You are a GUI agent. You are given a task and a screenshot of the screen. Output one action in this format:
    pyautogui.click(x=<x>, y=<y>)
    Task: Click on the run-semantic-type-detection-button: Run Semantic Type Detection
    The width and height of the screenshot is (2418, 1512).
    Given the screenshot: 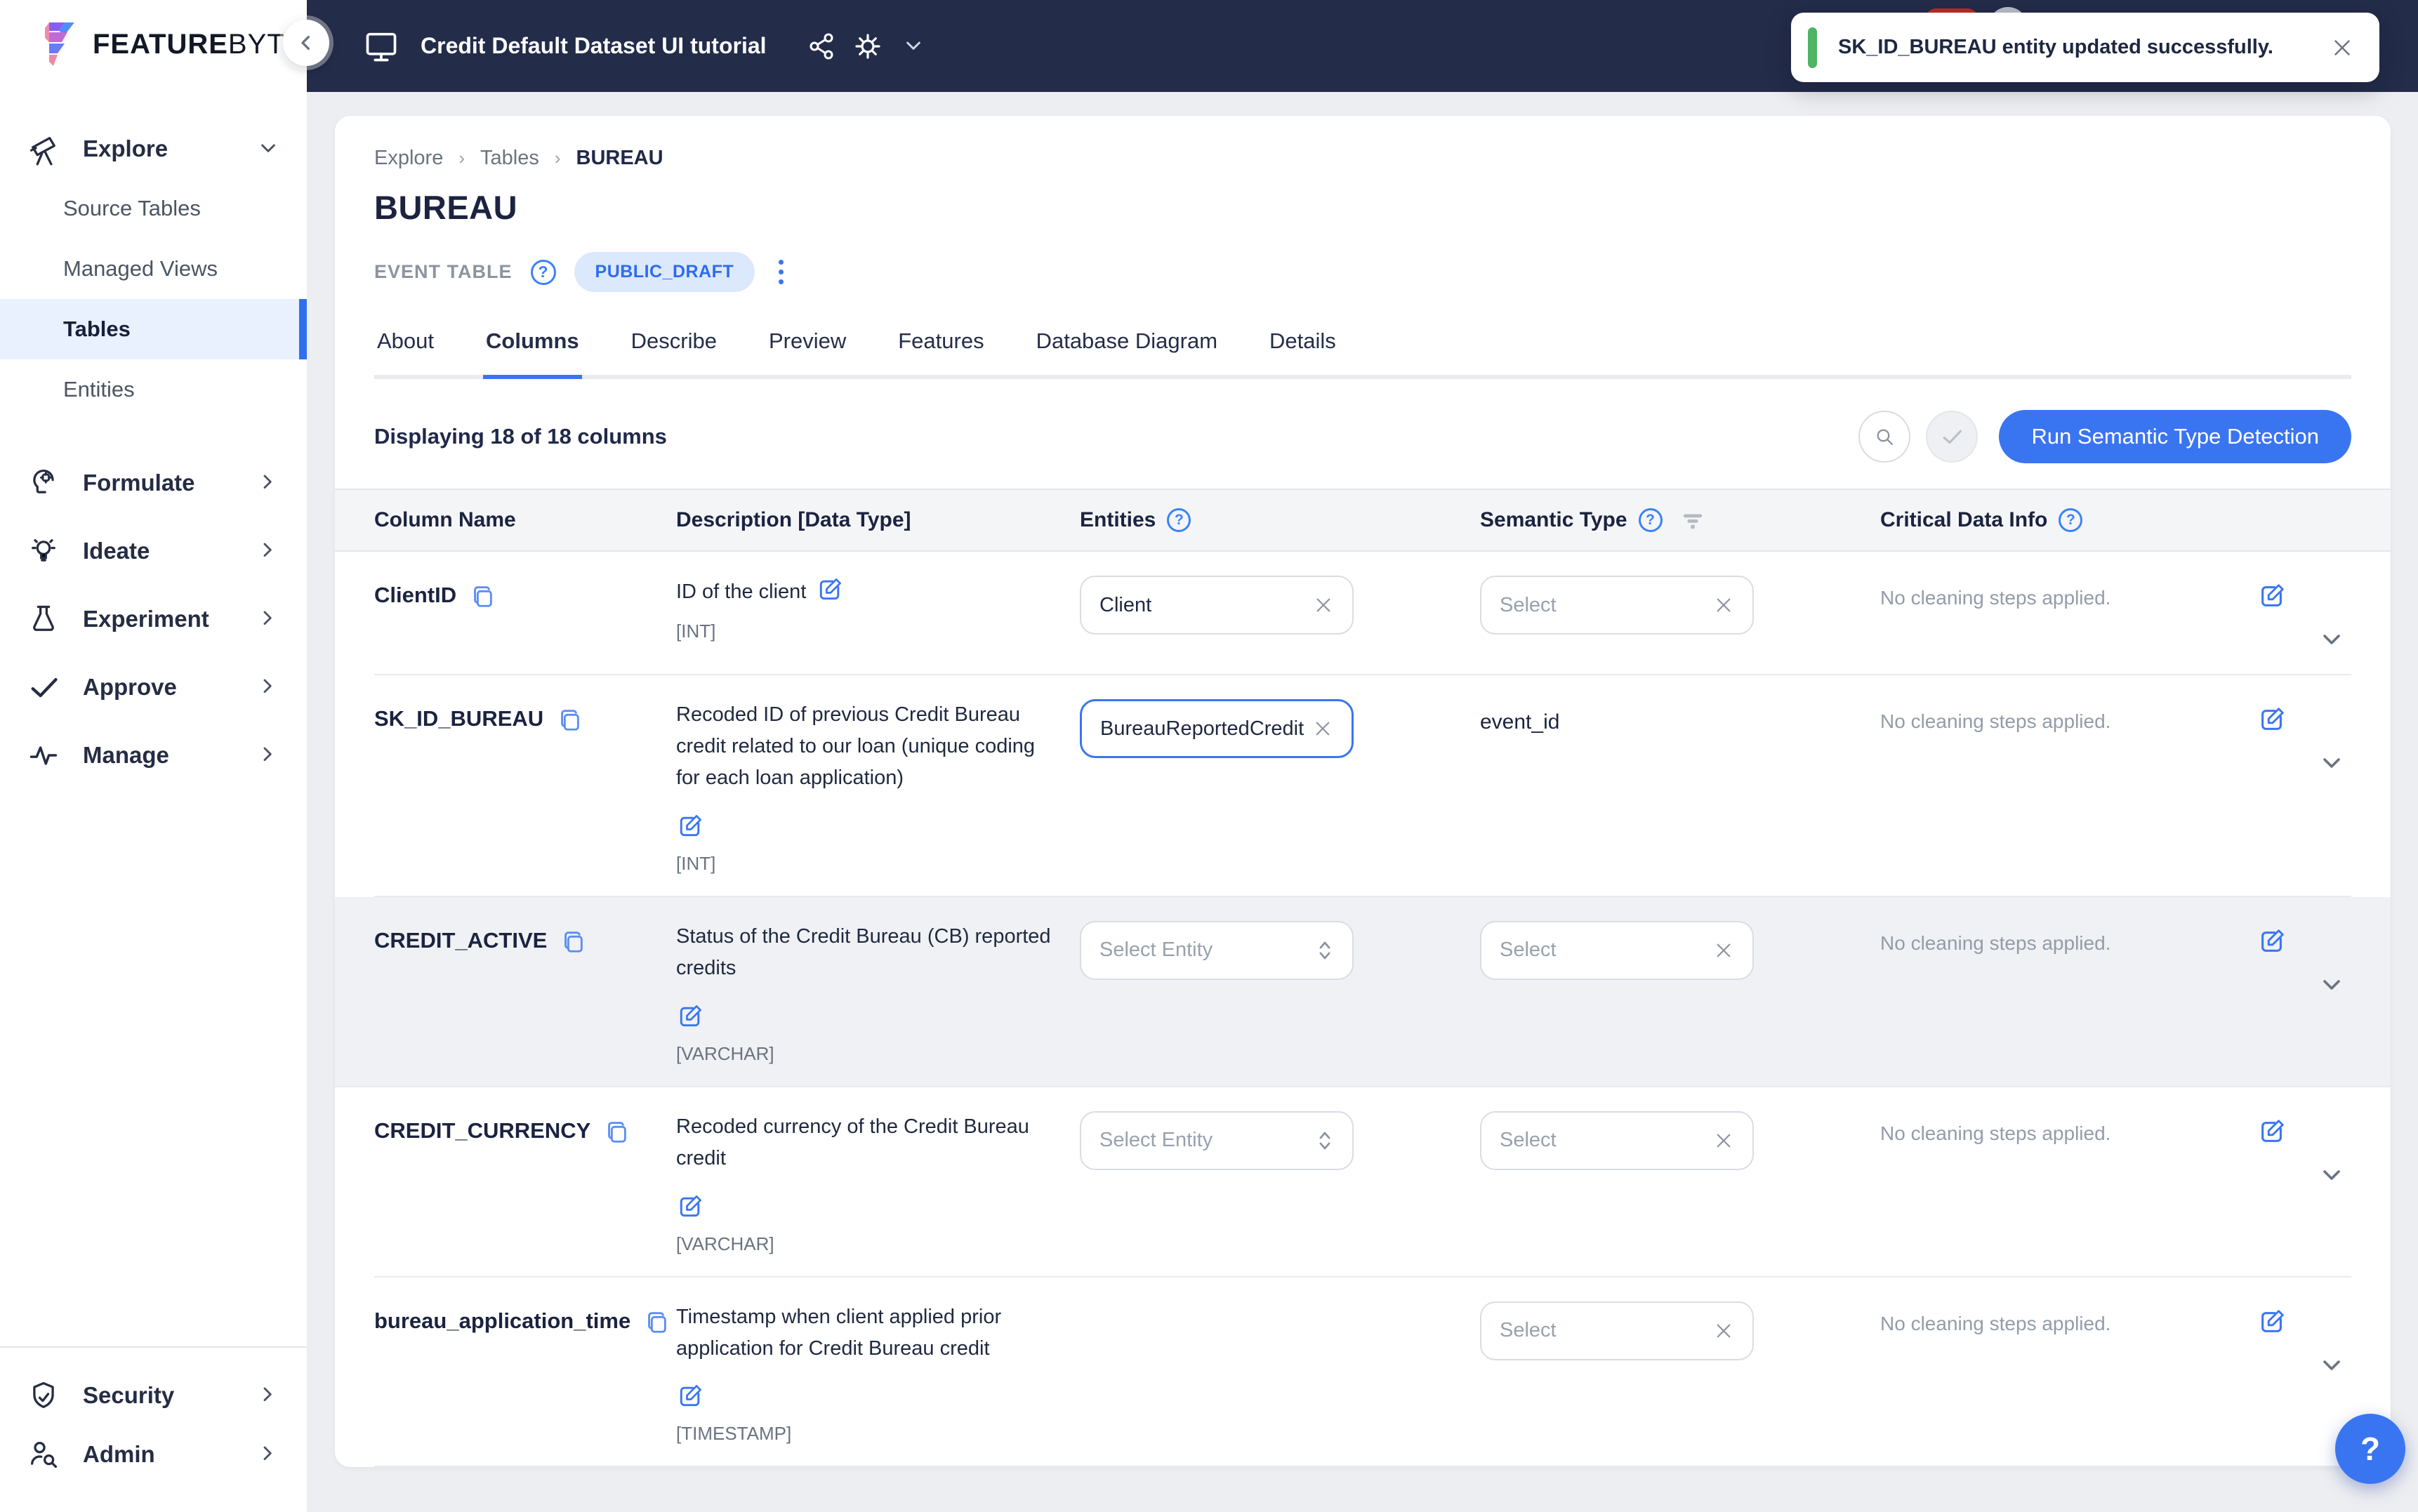 What is the action you would take?
    pyautogui.click(x=2175, y=436)
    